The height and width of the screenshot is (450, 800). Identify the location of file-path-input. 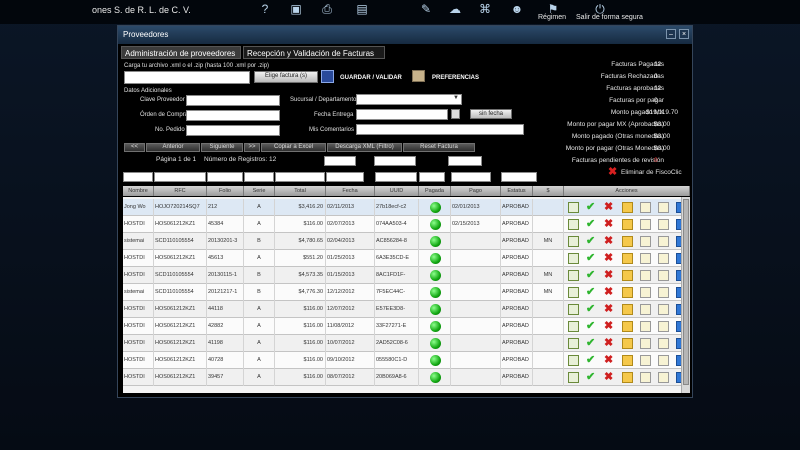
(187, 77).